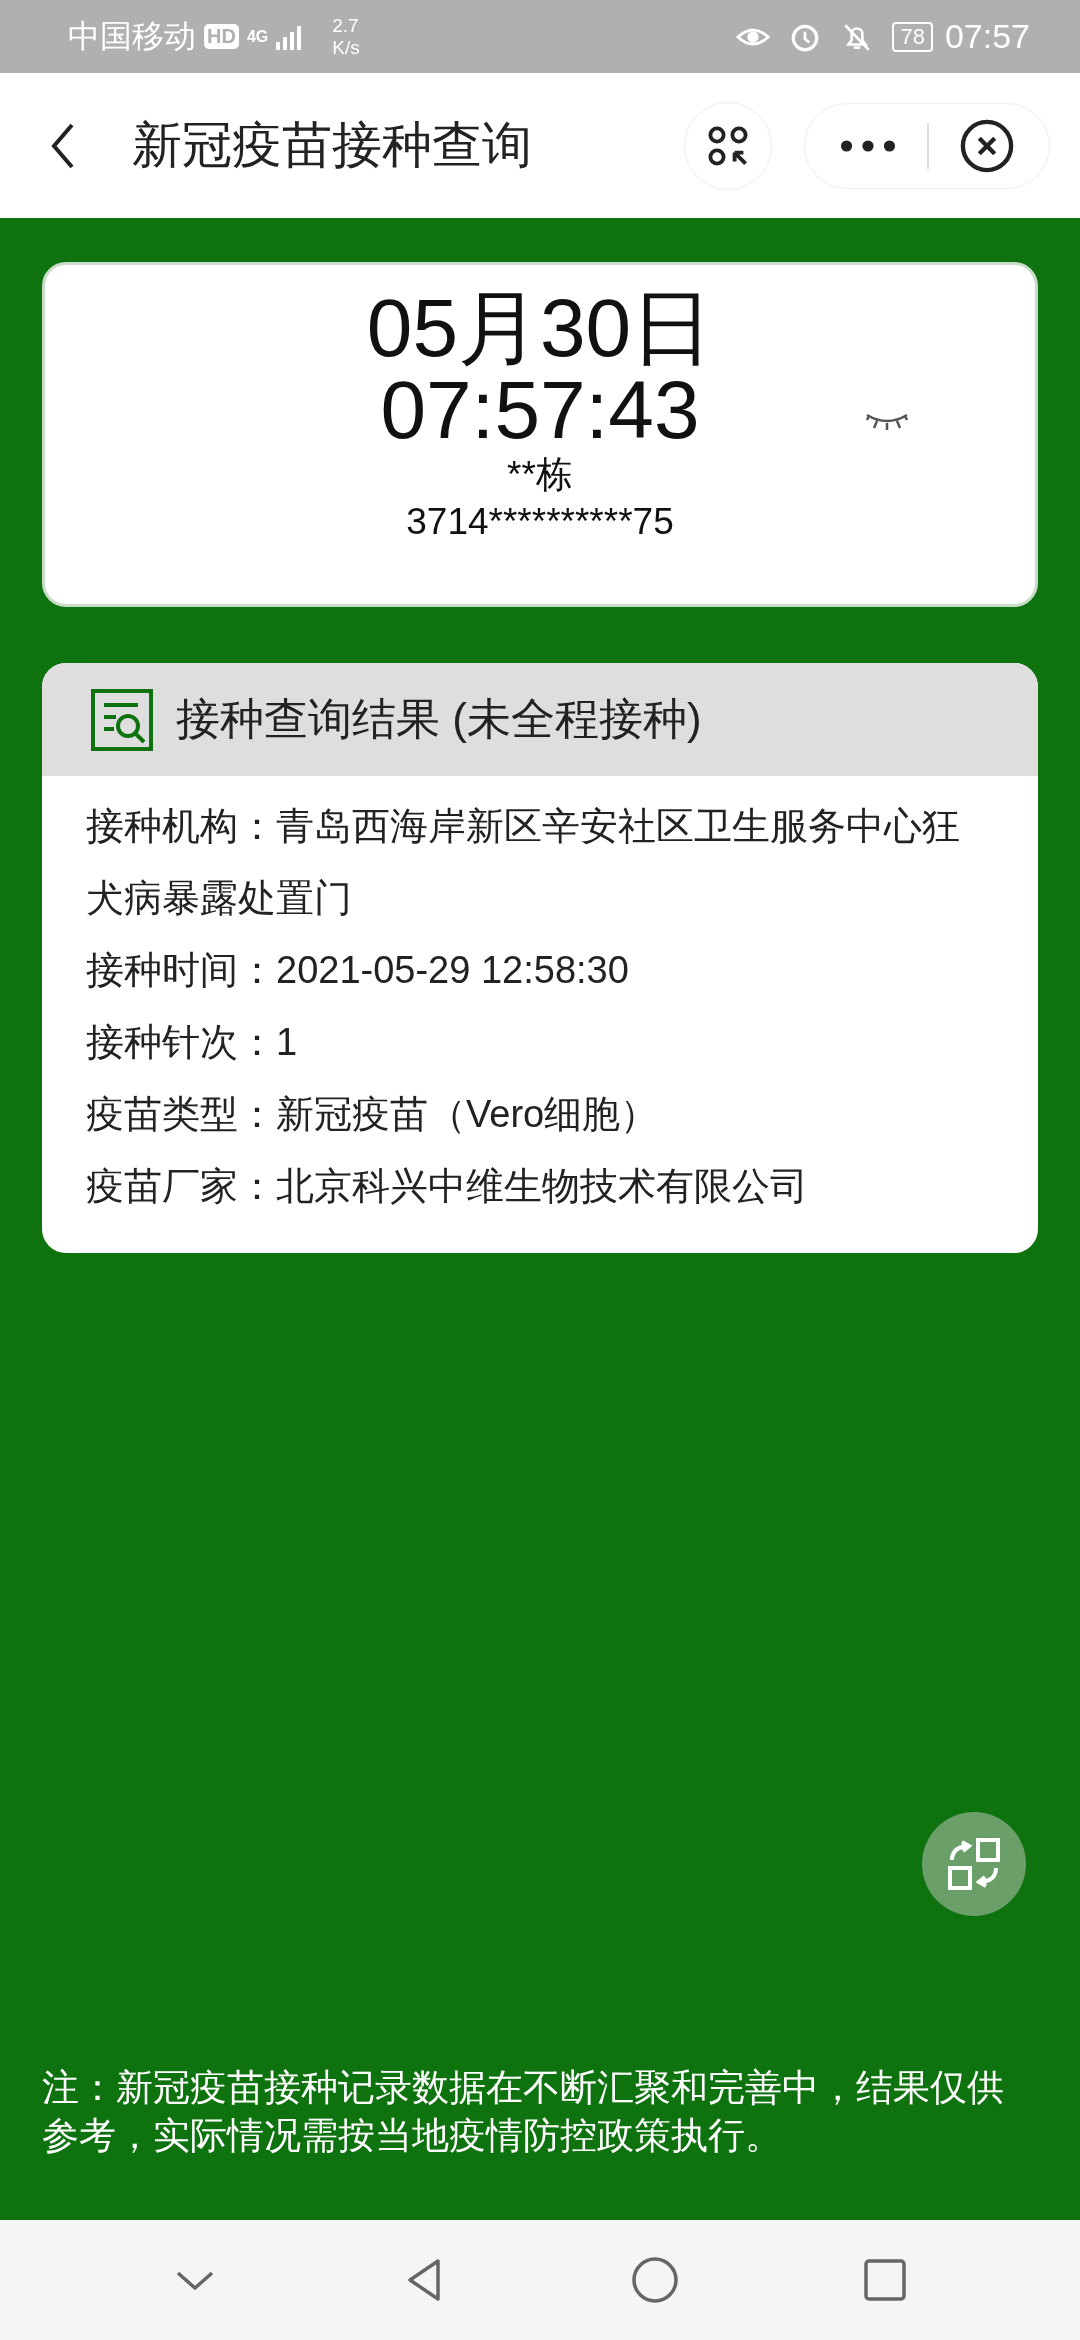 This screenshot has height=2340, width=1080. What do you see at coordinates (527, 1114) in the screenshot?
I see `record-field: 疫苗类型：新冠疫苗（Vero细胞）` at bounding box center [527, 1114].